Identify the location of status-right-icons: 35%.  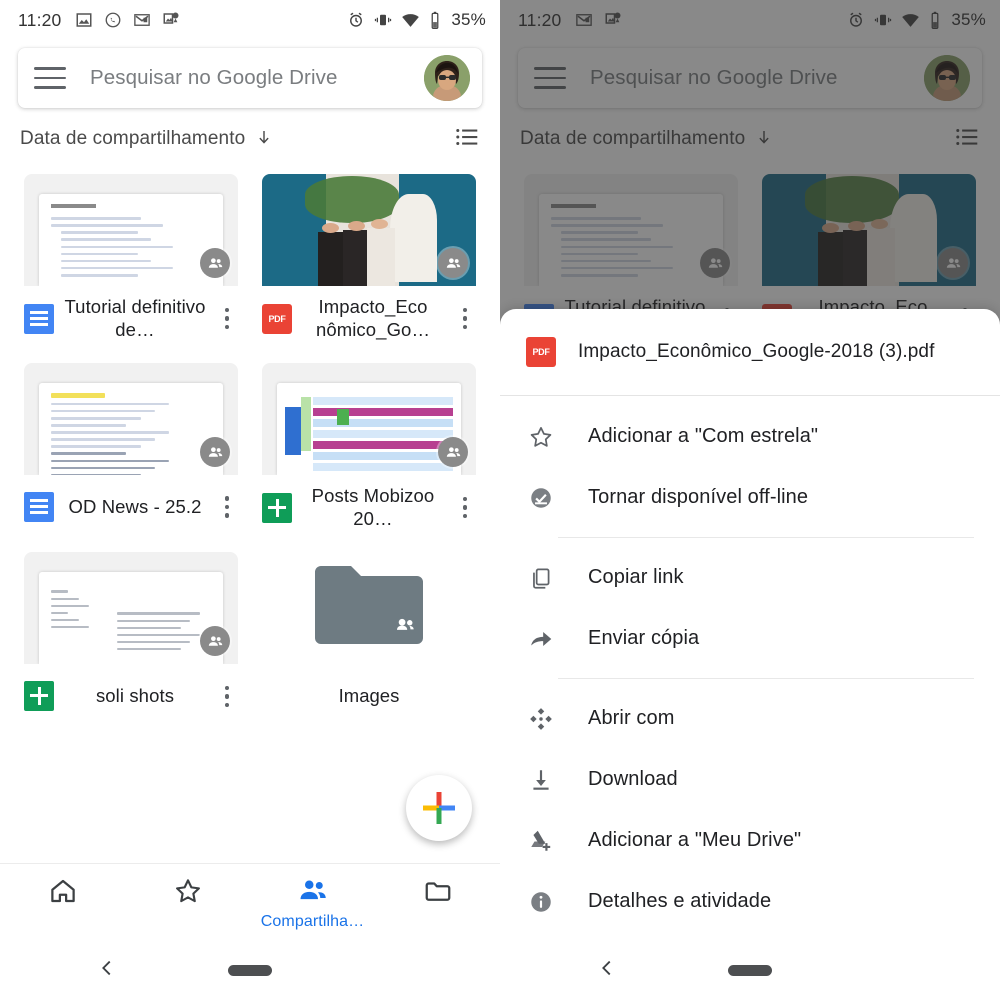
(416, 20).